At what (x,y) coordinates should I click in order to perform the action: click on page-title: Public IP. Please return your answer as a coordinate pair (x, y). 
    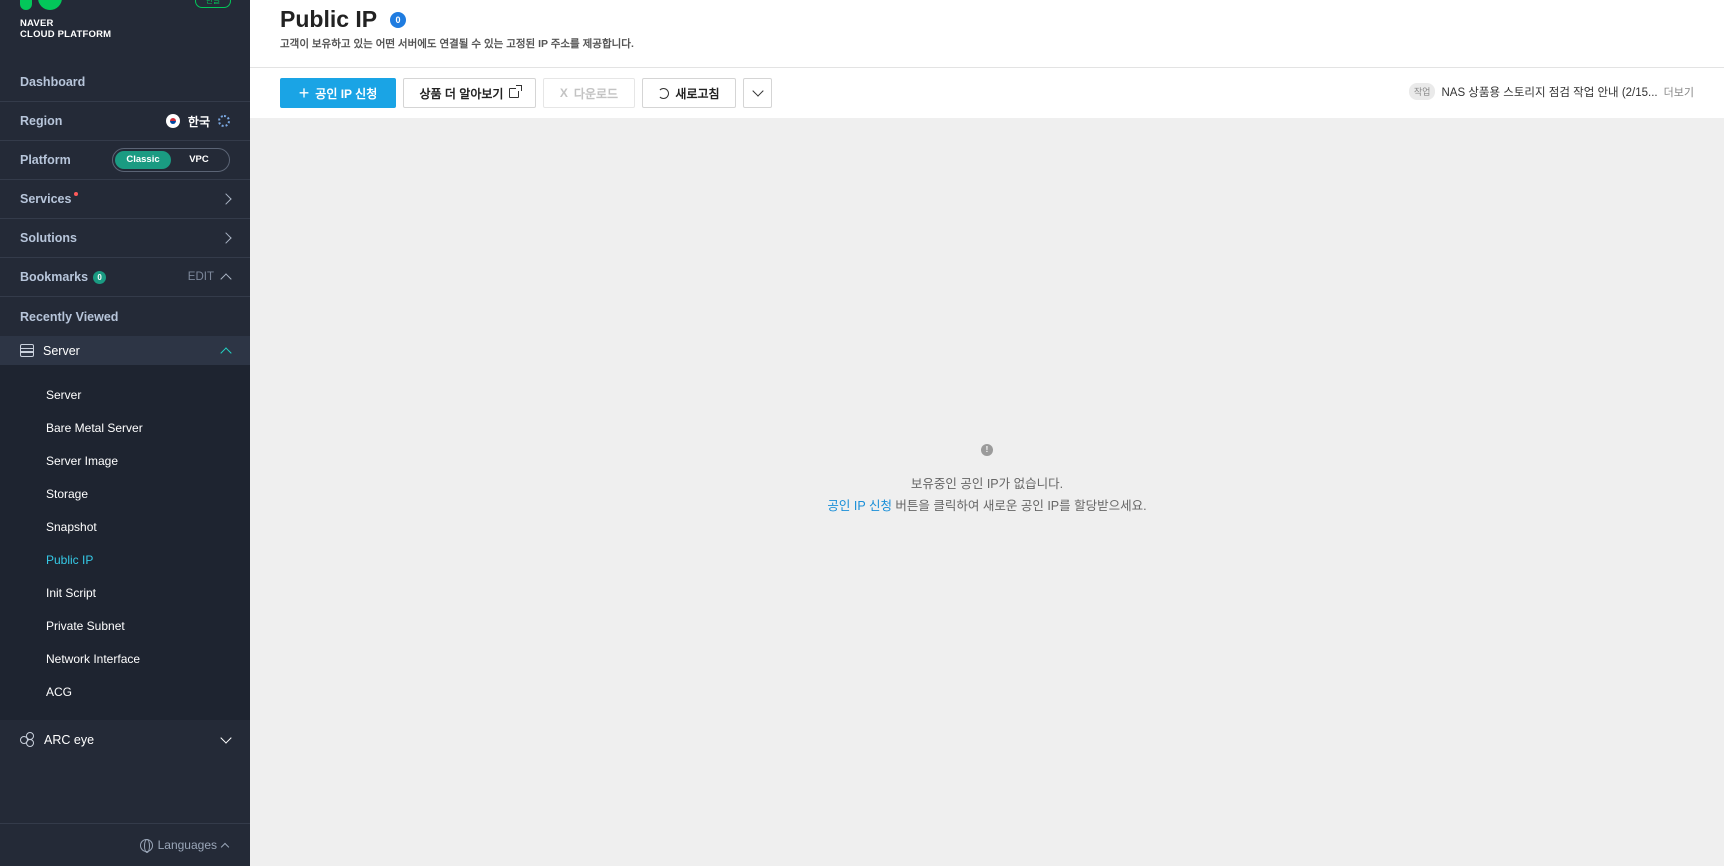
    Looking at the image, I should click on (329, 19).